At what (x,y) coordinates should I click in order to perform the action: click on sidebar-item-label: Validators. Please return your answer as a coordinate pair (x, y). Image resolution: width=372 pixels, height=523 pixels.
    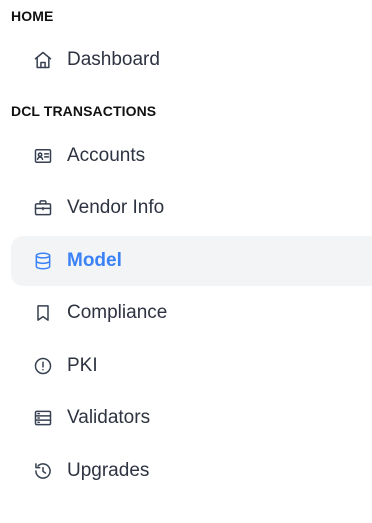
    Looking at the image, I should click on (109, 417).